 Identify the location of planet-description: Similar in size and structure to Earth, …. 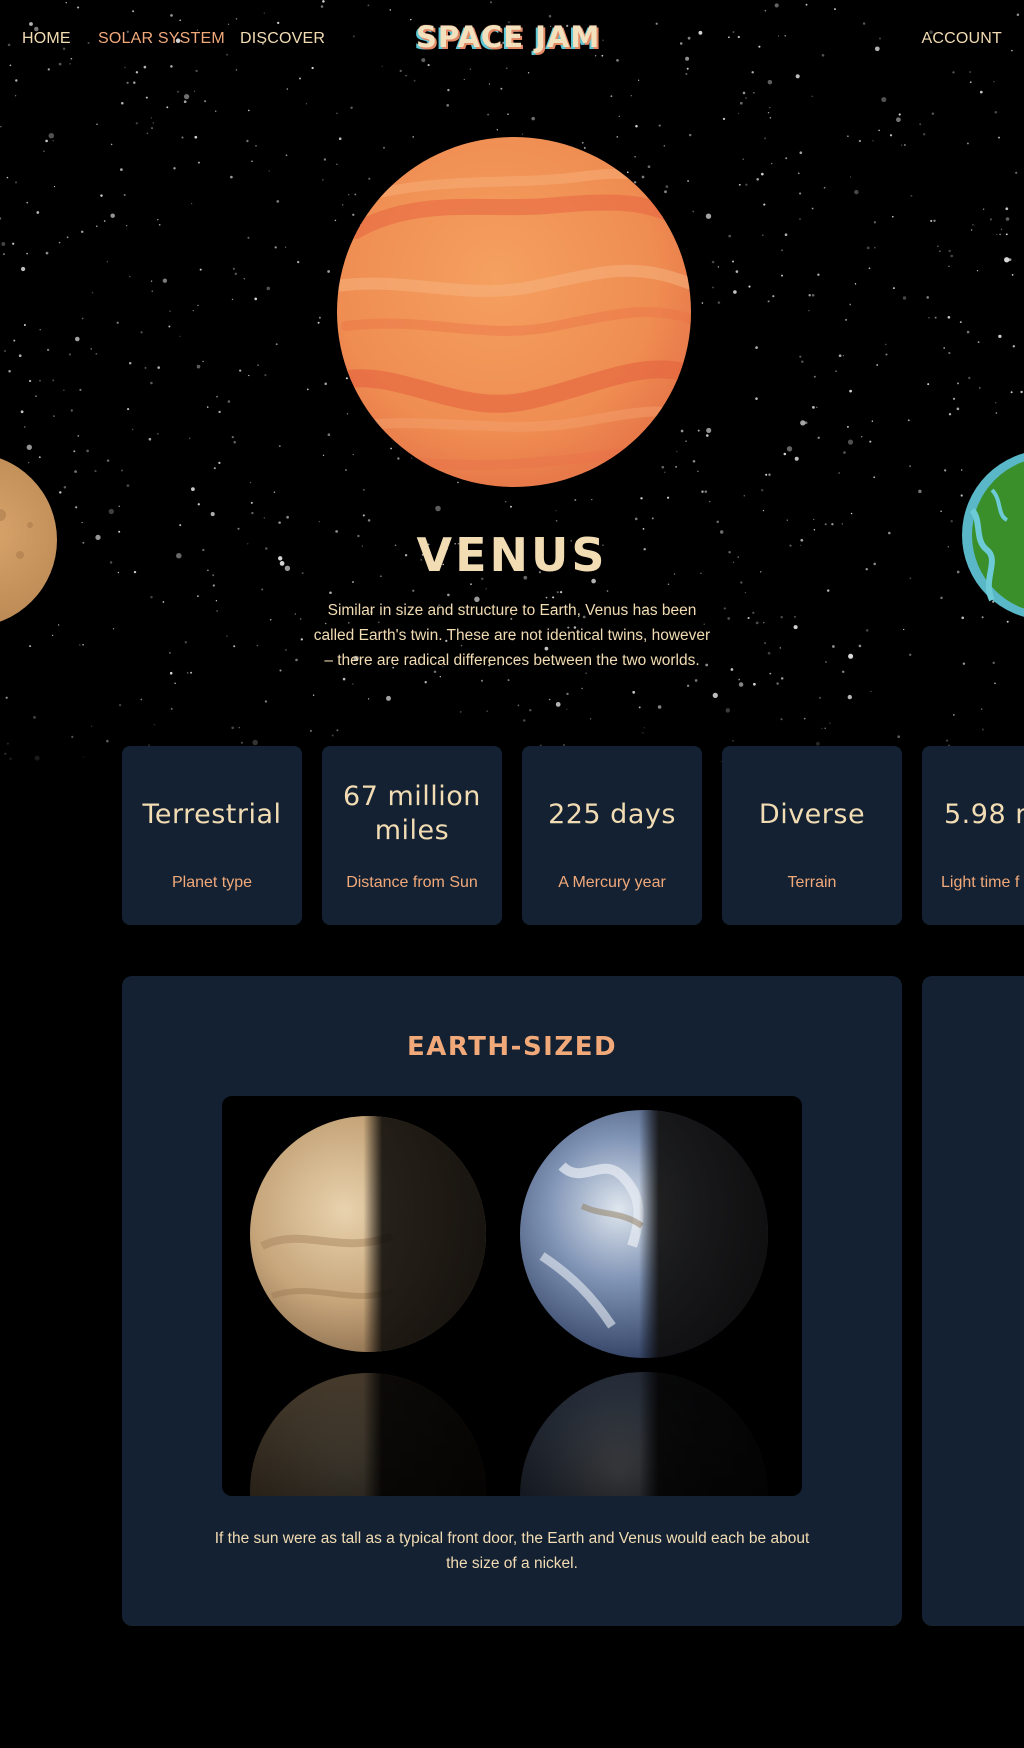
(512, 635).